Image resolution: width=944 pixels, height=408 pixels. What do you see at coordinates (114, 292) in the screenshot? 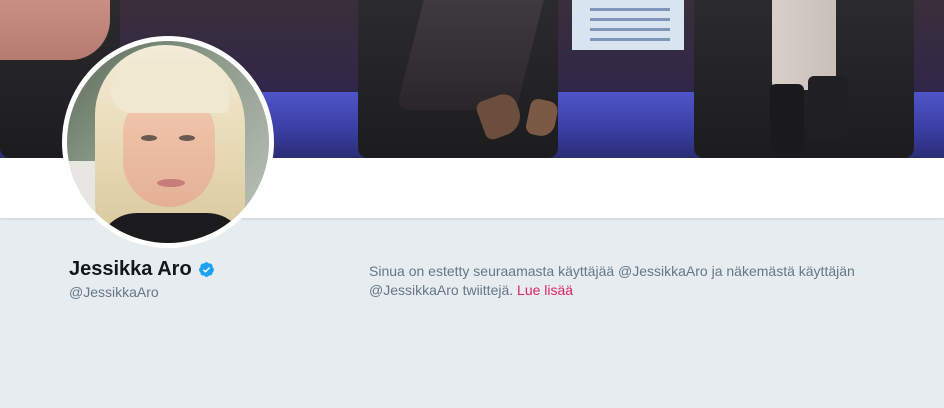
I see `profile-handle: @JessikkaAro` at bounding box center [114, 292].